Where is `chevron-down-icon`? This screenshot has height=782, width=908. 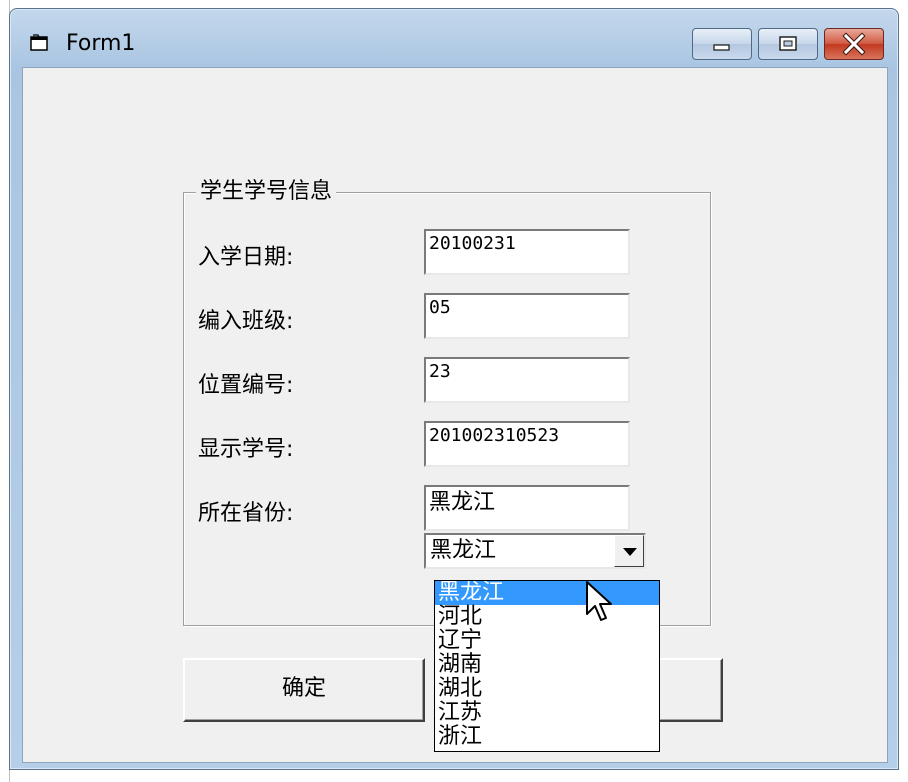
chevron-down-icon is located at coordinates (630, 552).